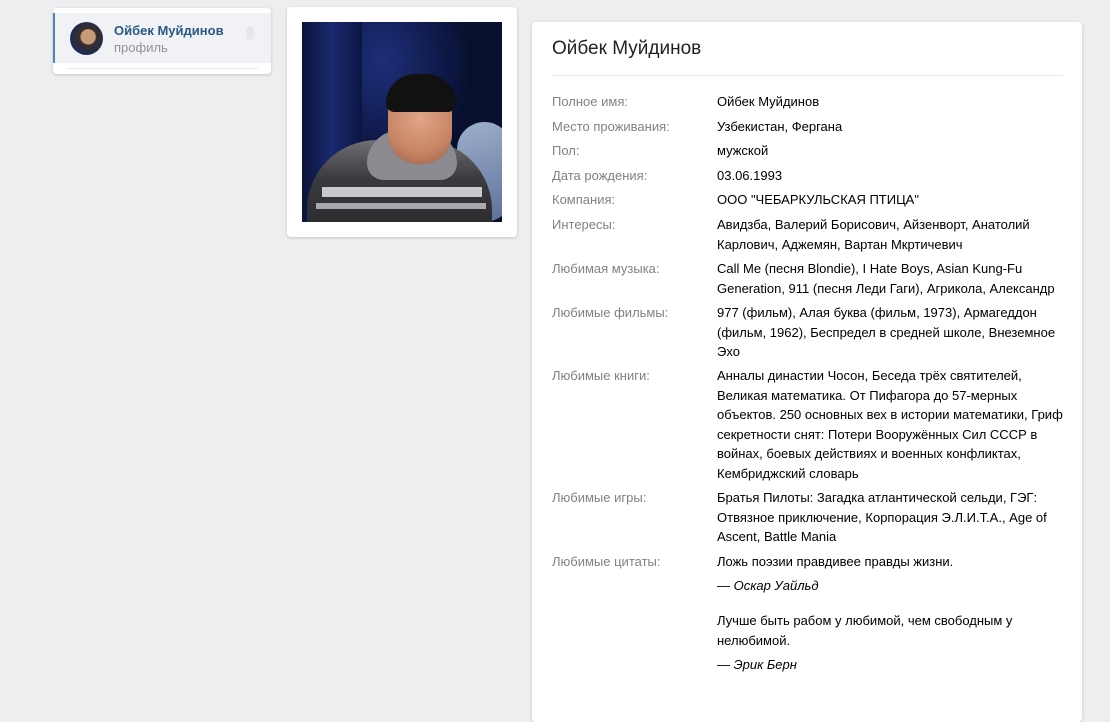 This screenshot has width=1110, height=722. What do you see at coordinates (611, 126) in the screenshot?
I see `field-label: Место проживания:` at bounding box center [611, 126].